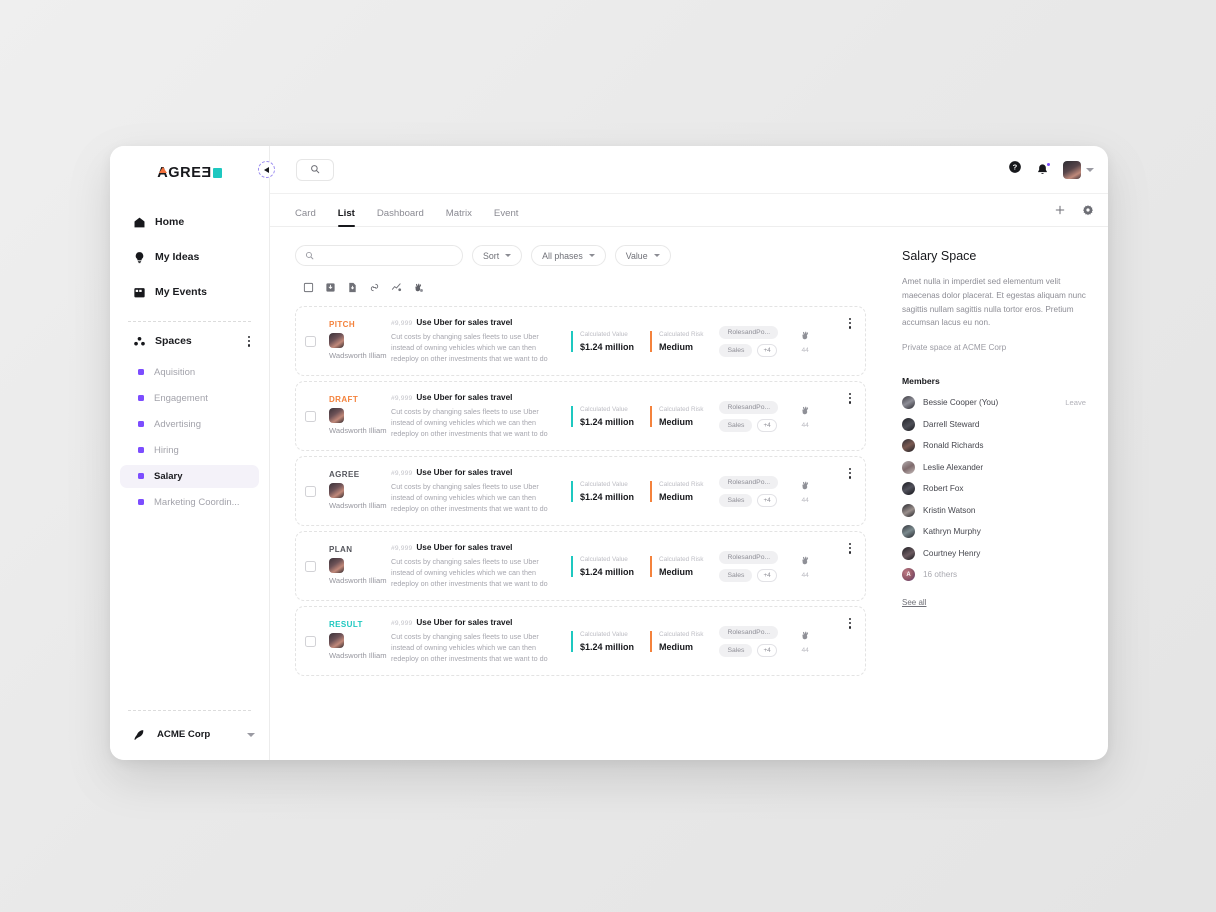 The width and height of the screenshot is (1216, 912). Describe the element at coordinates (189, 170) in the screenshot. I see `app-logo: AGRE Ǝ` at that location.